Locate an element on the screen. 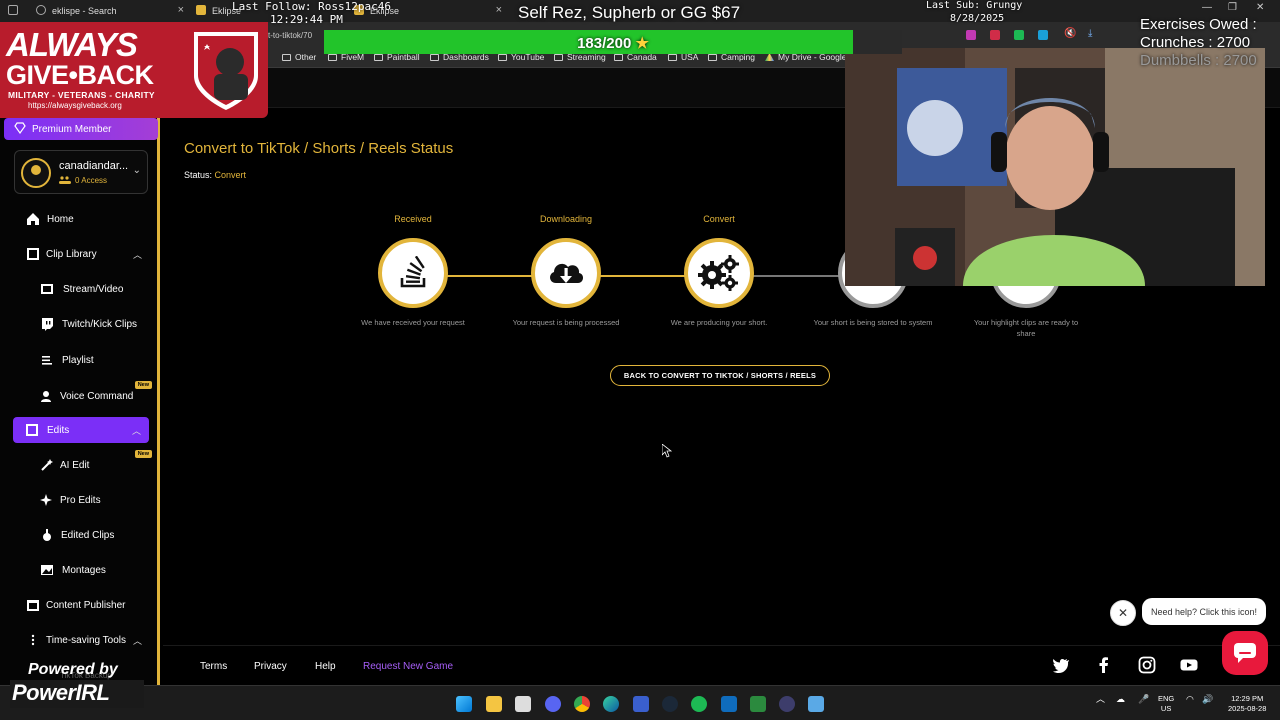 This screenshot has width=1280, height=720. tab-search: eklispe - Search × is located at coordinates (108, 11).